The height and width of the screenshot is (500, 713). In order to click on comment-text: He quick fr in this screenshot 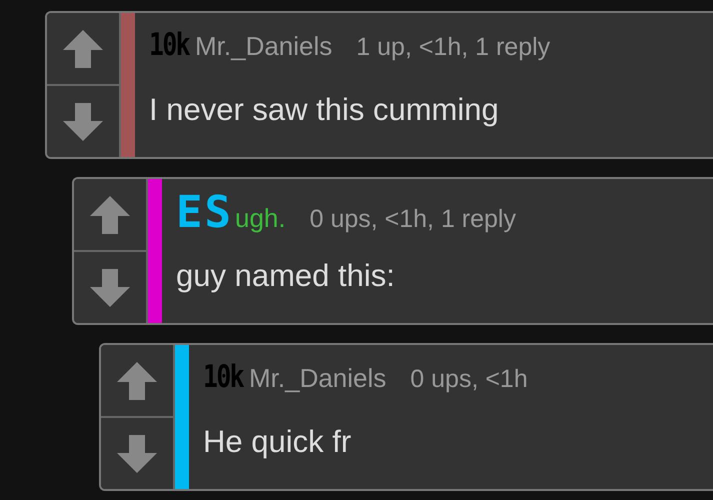, I will do `click(277, 442)`.